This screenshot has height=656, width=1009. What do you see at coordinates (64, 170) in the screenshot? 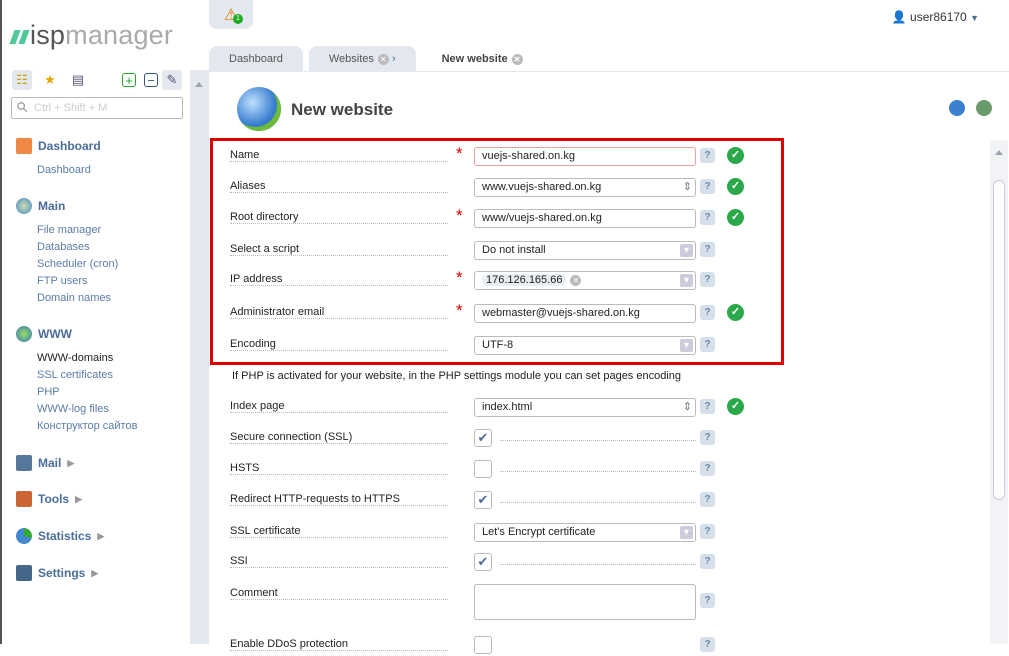
I see `menu-item-dashboard: Dashboard` at bounding box center [64, 170].